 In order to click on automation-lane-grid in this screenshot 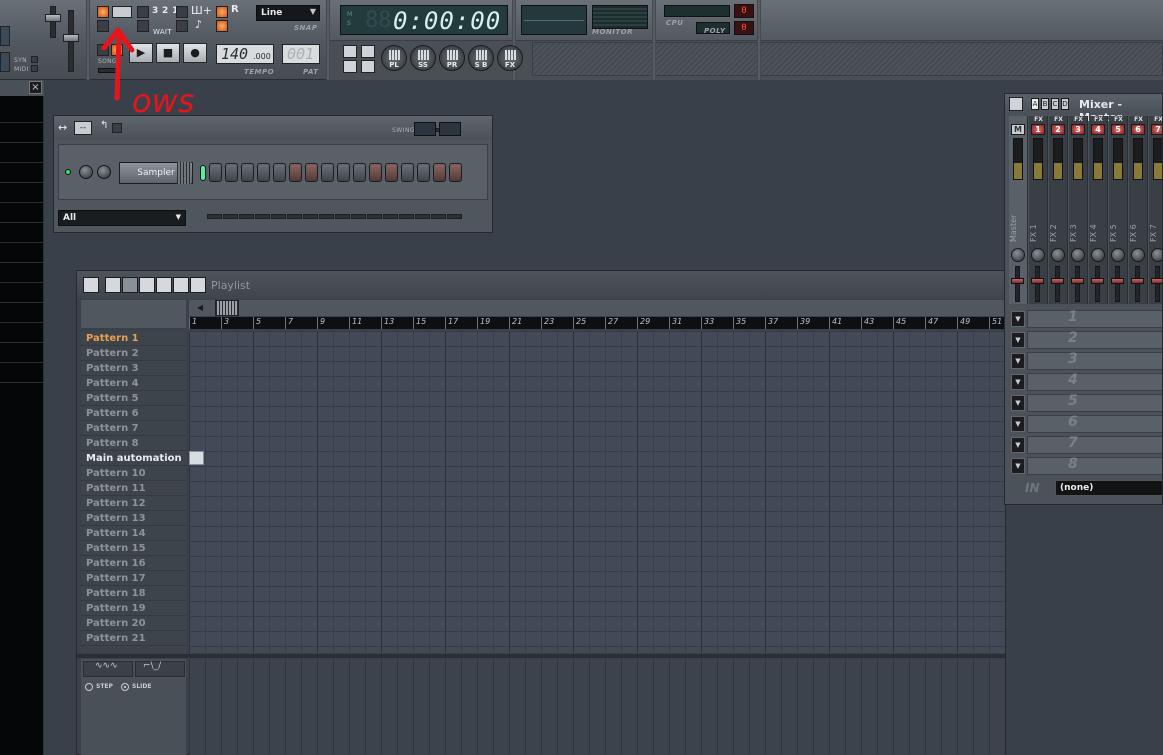, I will do `click(597, 707)`.